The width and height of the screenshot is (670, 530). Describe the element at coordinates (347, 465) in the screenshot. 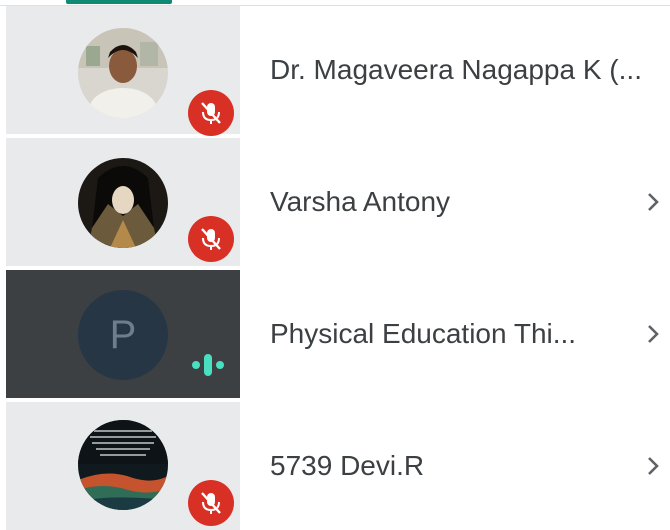

I see `participant-name: 5739 Devi.R` at that location.